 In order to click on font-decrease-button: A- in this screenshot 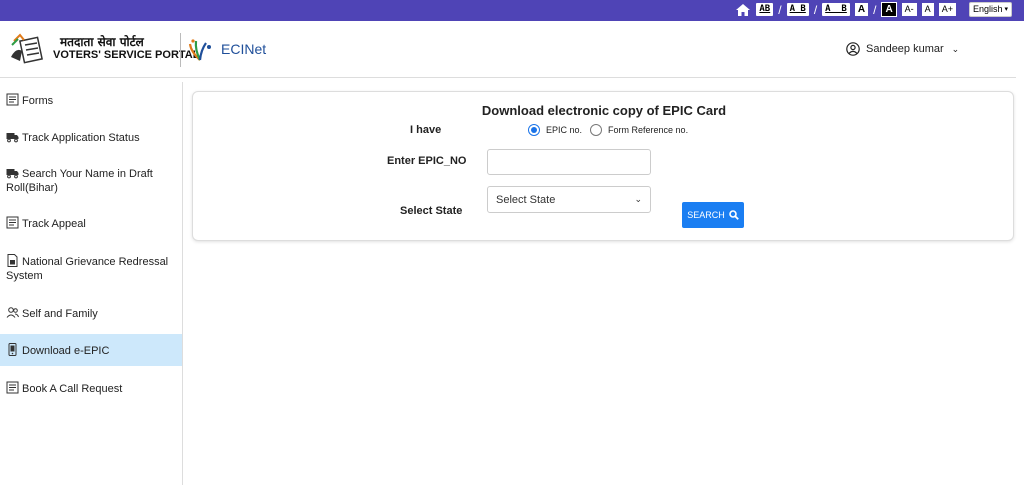, I will do `click(909, 9)`.